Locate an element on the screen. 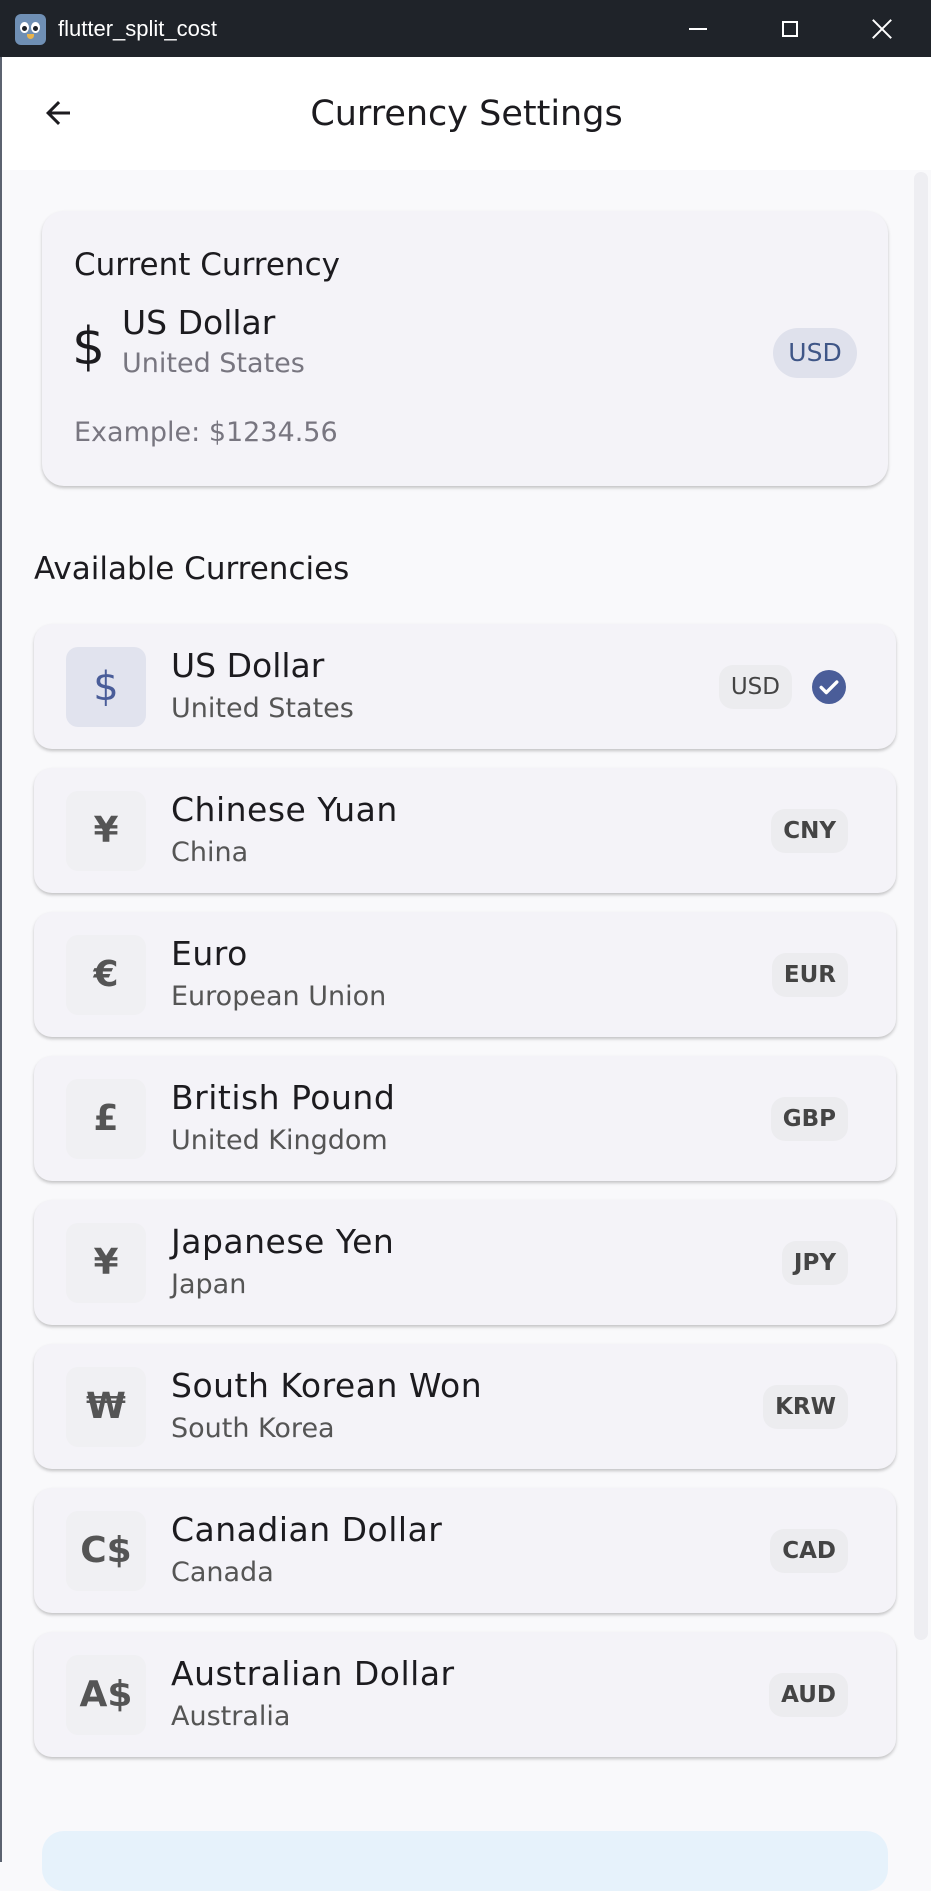 The image size is (931, 1891). available-currencies-heading: Available Currencies is located at coordinates (192, 569).